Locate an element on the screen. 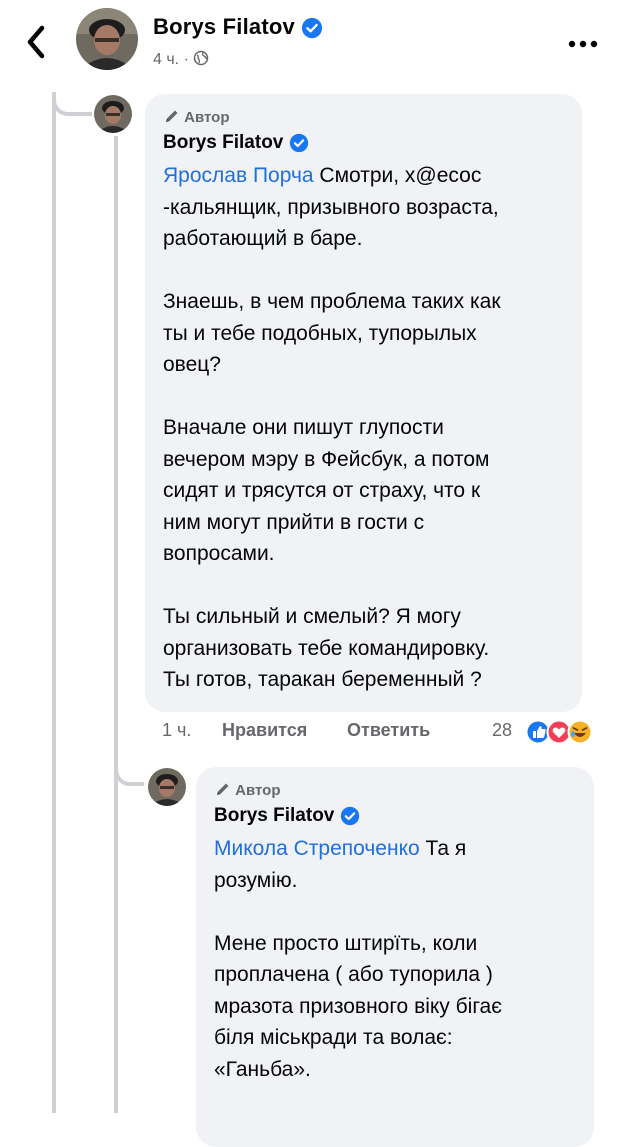  comment-avatar is located at coordinates (113, 114).